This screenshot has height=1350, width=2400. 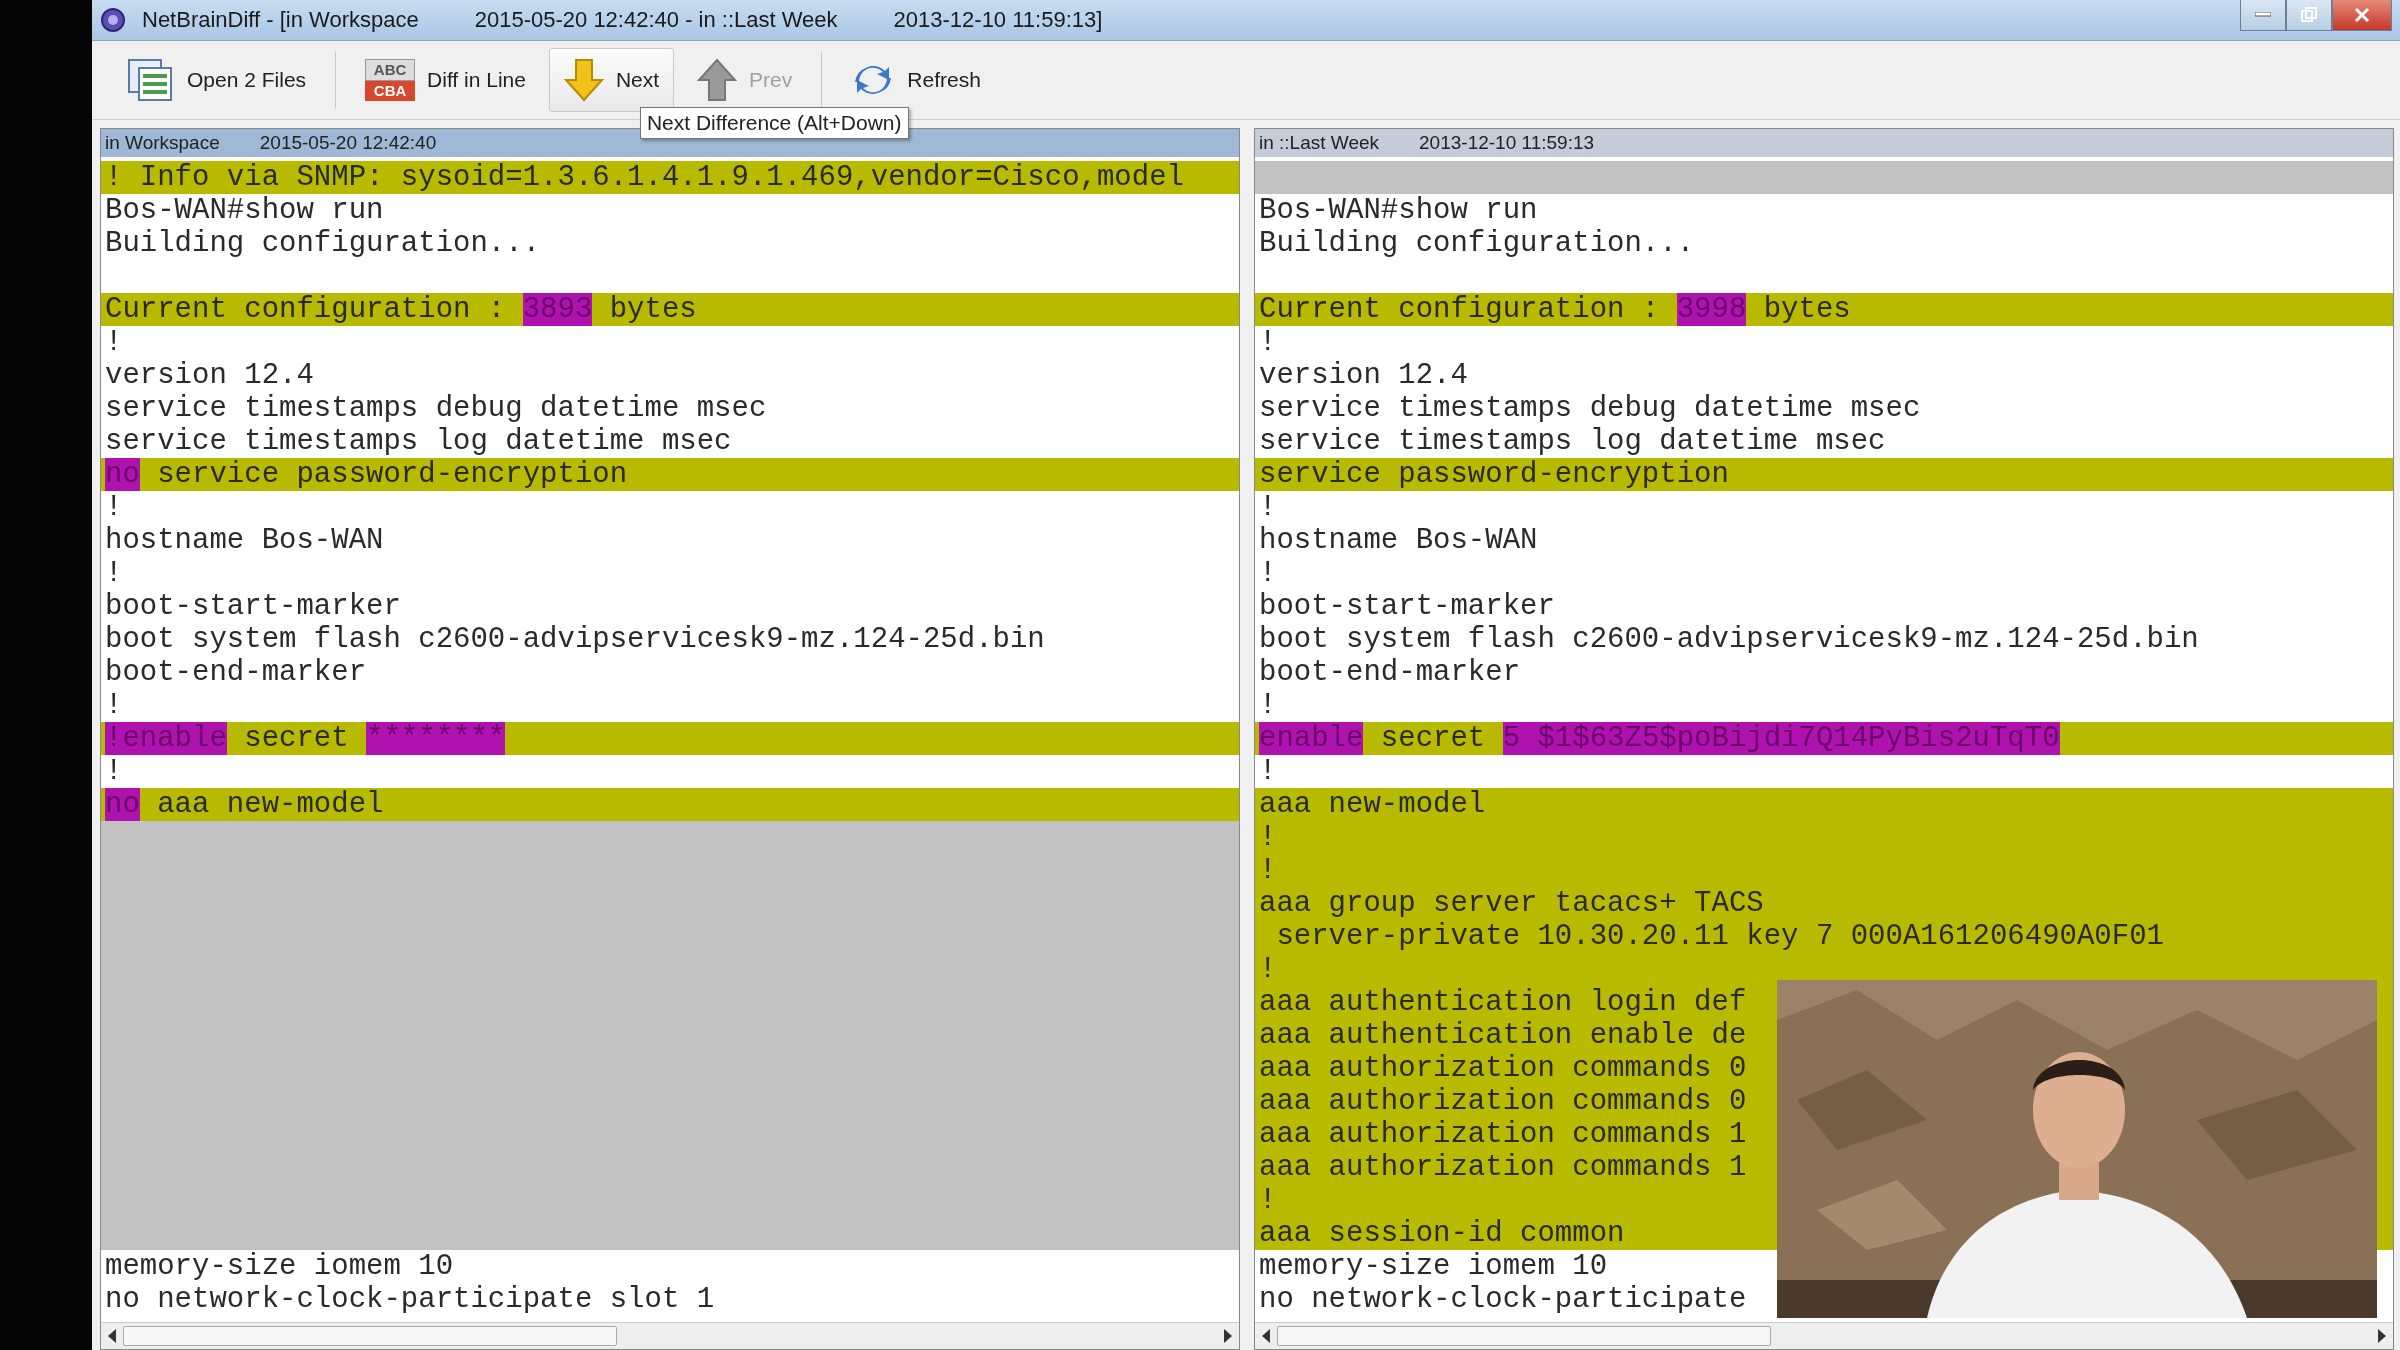 I want to click on timestamp-label: 2015-05-20 12:42:40, so click(x=348, y=143).